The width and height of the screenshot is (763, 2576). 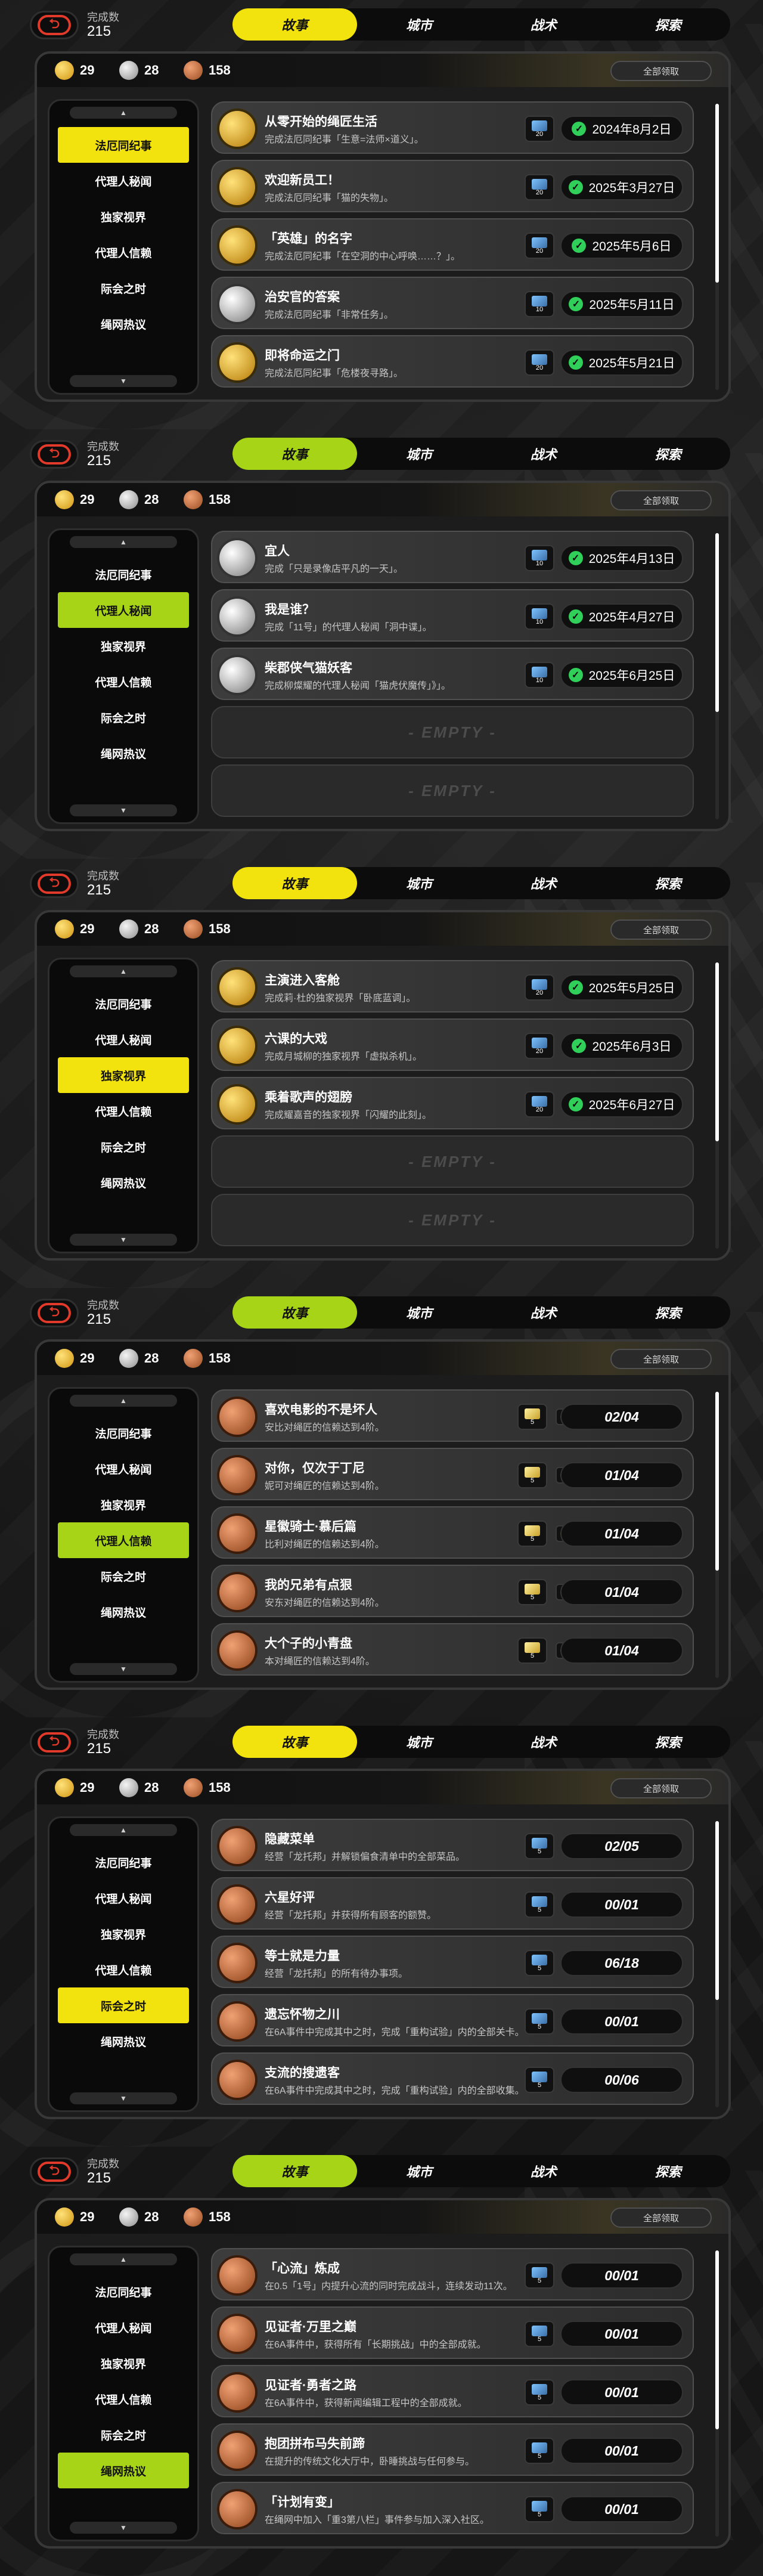 What do you see at coordinates (452, 2078) in the screenshot?
I see `achievement-card: 支流的搜遗客 在6A事件中完成其中之时，完成「重构试验」内的全部收集。 5 00/06` at bounding box center [452, 2078].